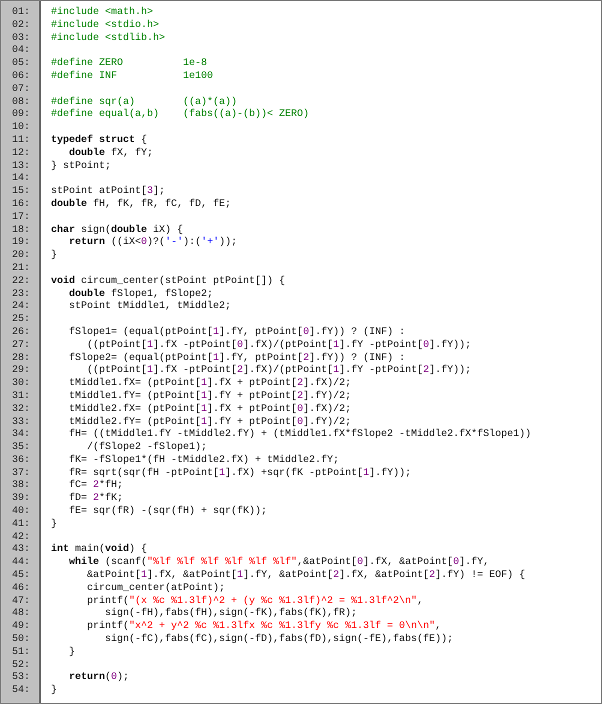 The height and width of the screenshot is (704, 602). What do you see at coordinates (21, 153) in the screenshot?
I see `line-number: 12:` at bounding box center [21, 153].